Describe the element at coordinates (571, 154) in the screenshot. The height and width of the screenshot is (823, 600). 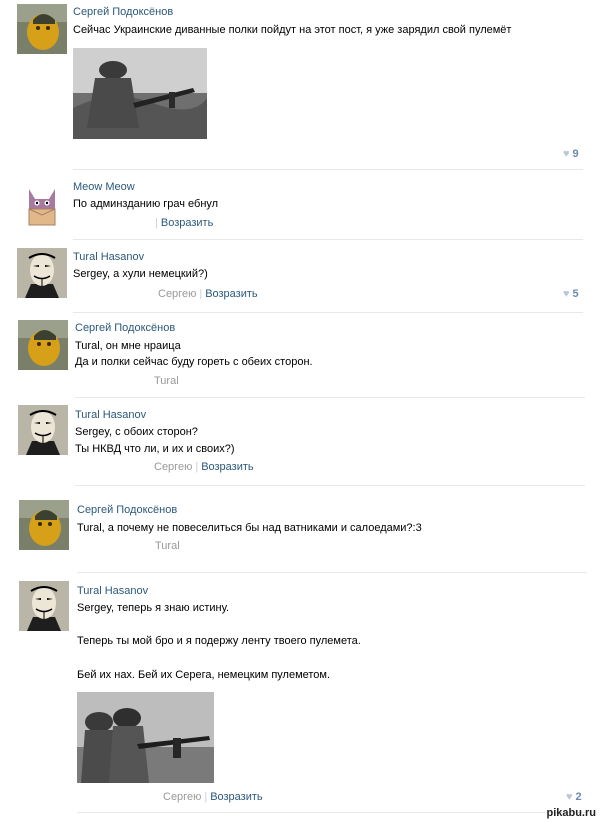
I see `like-button: ♥ 9` at that location.